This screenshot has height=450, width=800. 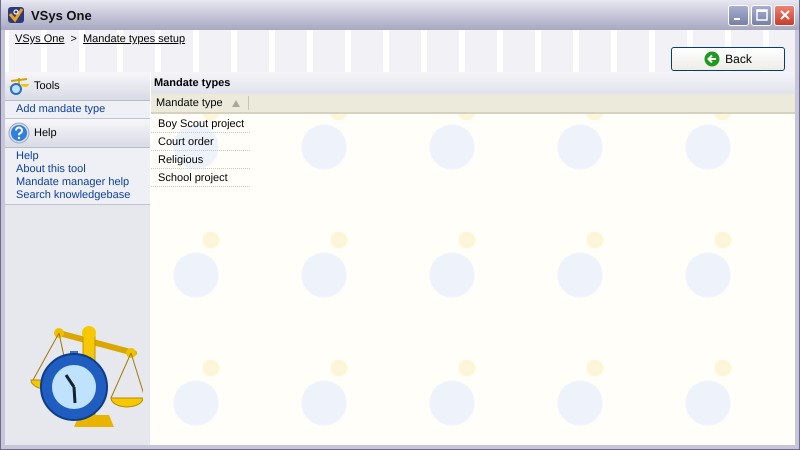 I want to click on section-title: Tools, so click(x=47, y=86).